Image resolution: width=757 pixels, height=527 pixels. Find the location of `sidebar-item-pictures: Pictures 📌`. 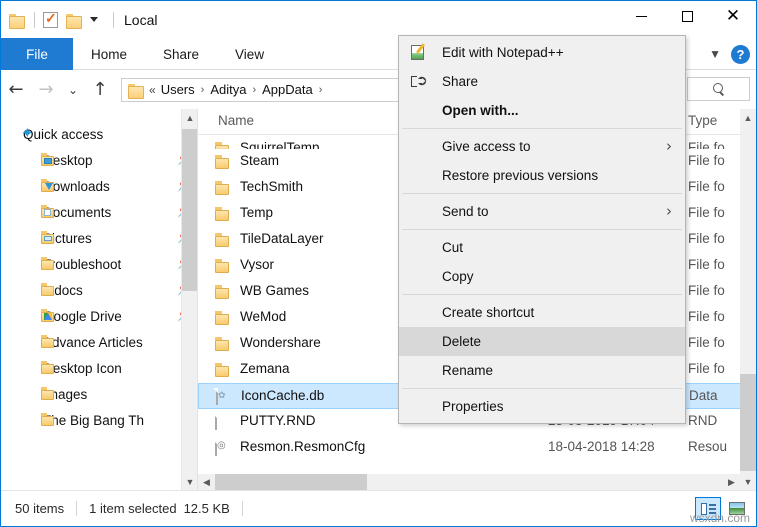

sidebar-item-pictures: Pictures 📌 is located at coordinates (99, 238).